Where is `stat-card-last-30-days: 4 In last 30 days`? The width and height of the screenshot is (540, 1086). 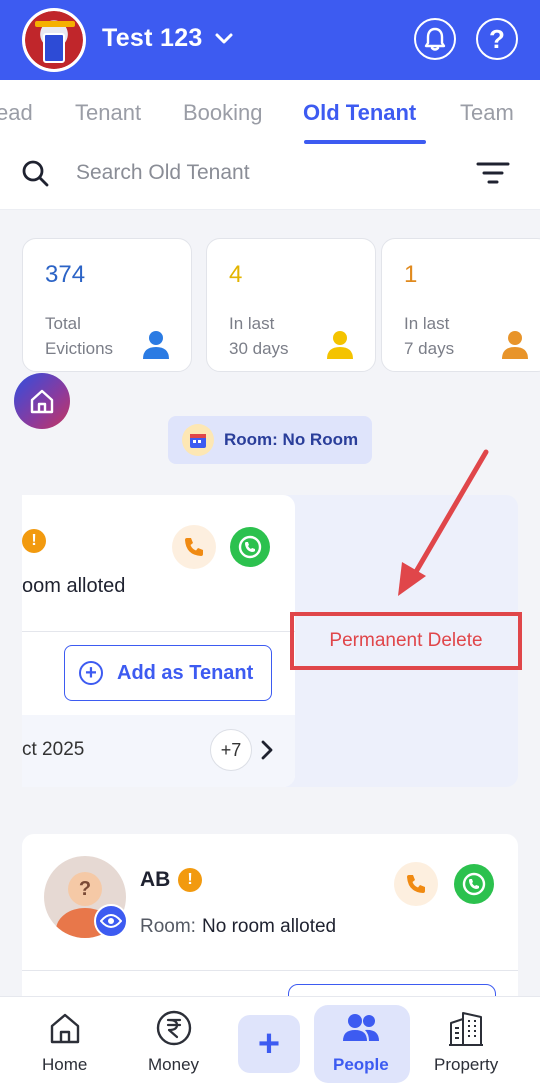 stat-card-last-30-days: 4 In last 30 days is located at coordinates (291, 305).